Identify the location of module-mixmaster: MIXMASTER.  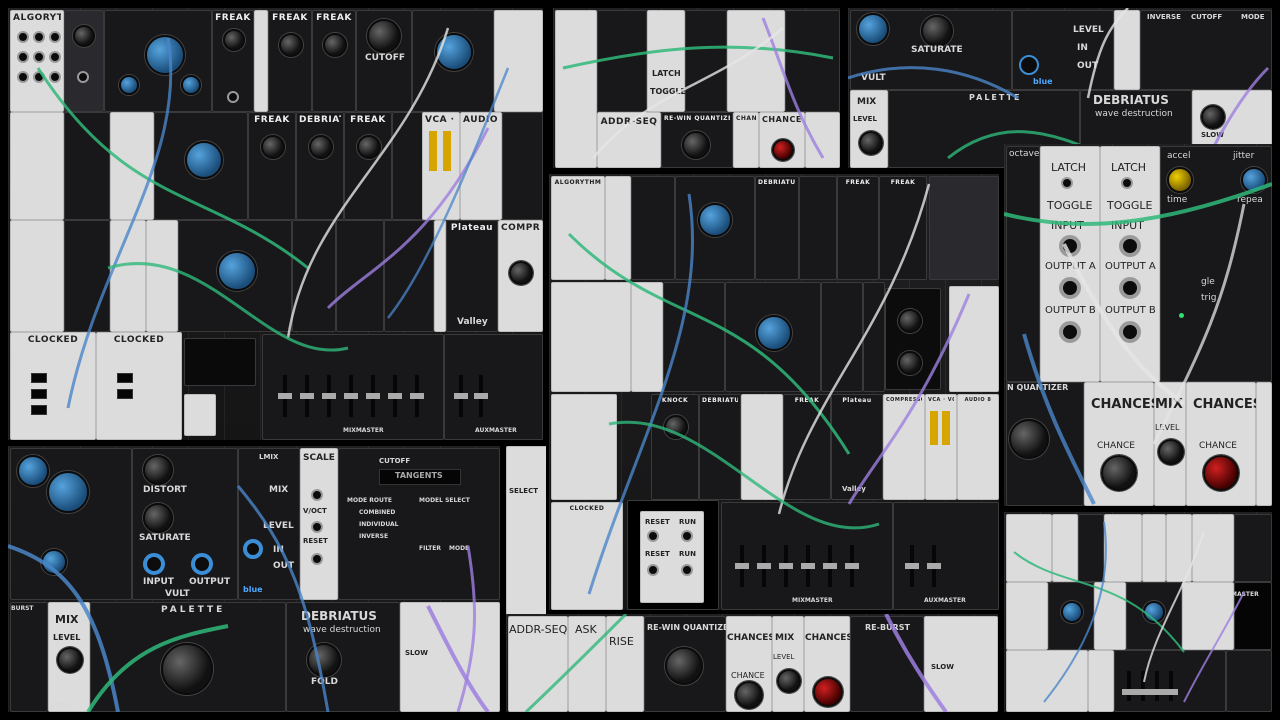
(807, 556).